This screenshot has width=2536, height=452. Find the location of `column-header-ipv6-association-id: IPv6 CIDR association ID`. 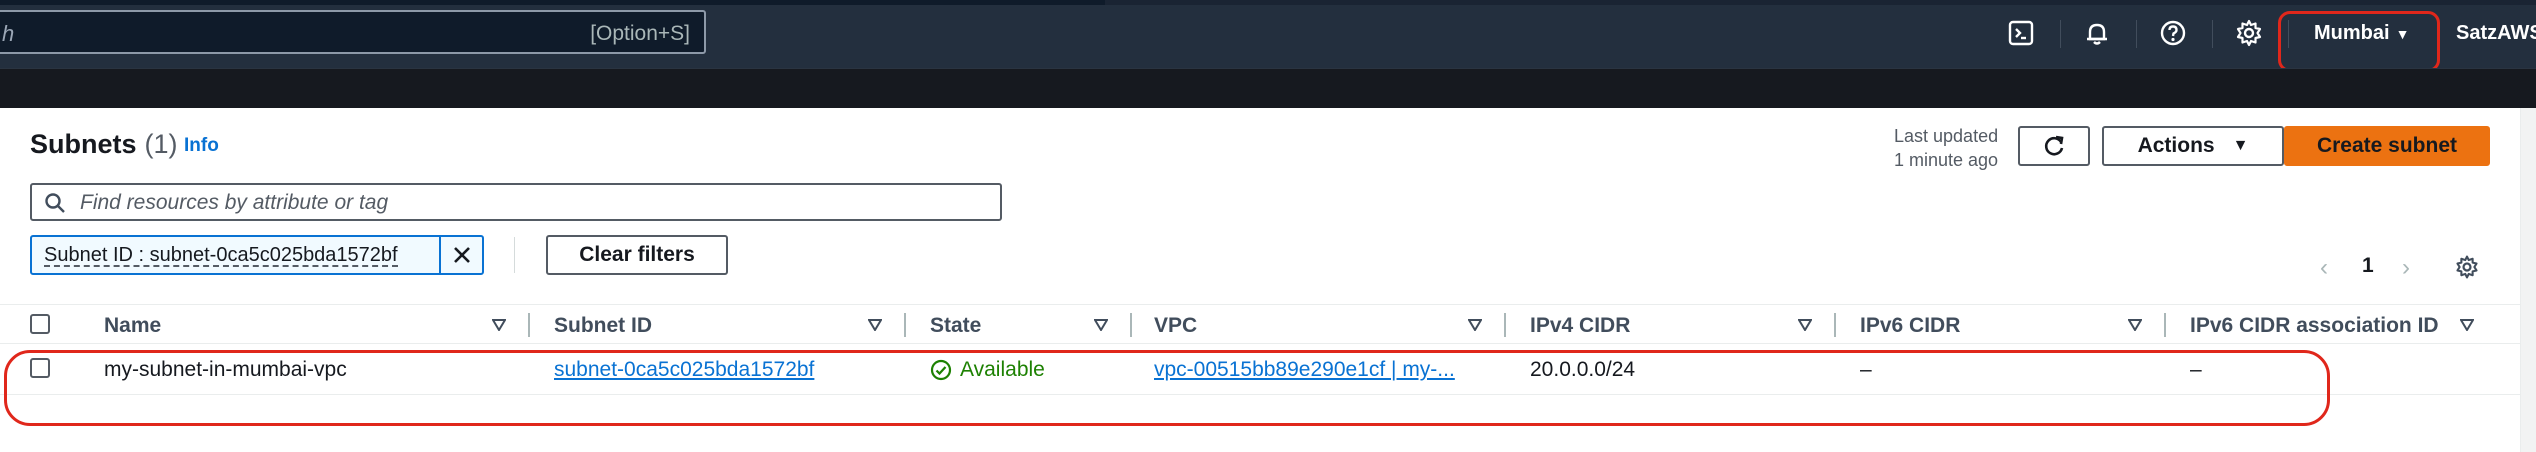

column-header-ipv6-association-id: IPv6 CIDR association ID is located at coordinates (2314, 326).